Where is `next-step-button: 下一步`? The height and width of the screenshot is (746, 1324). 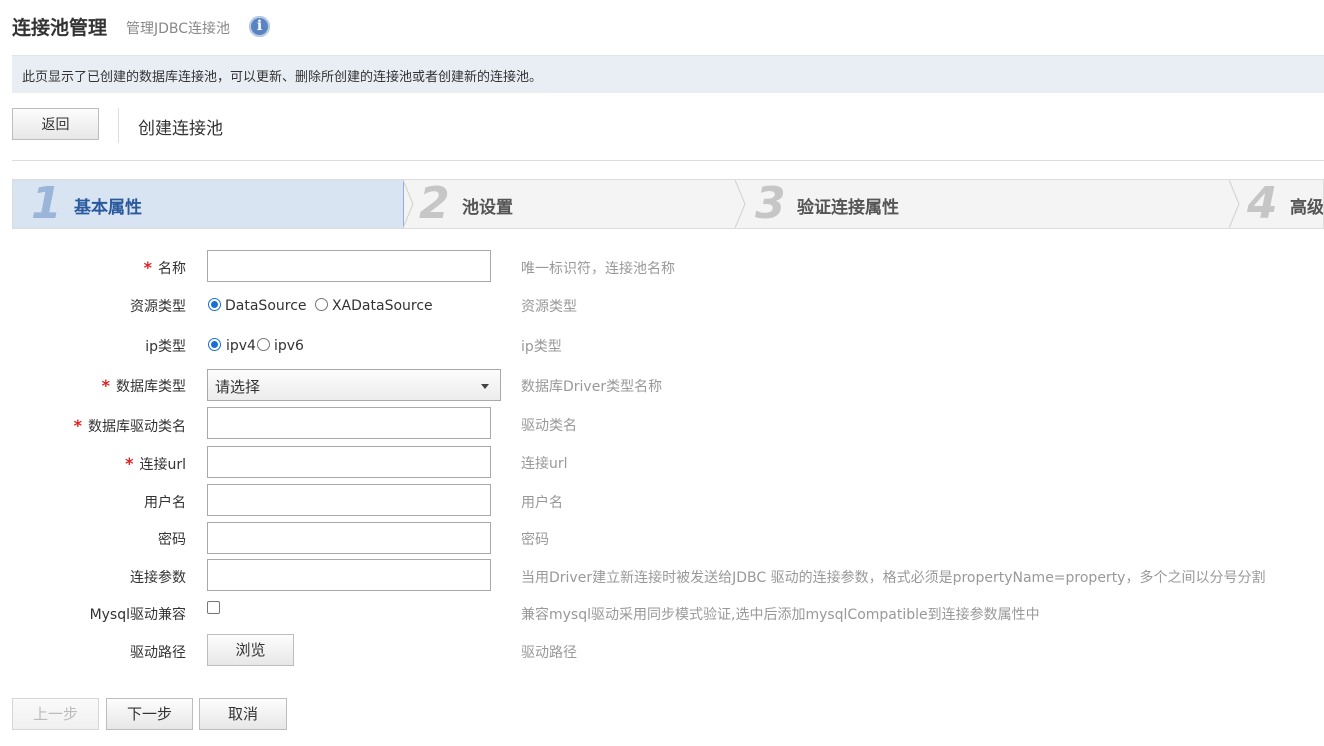 next-step-button: 下一步 is located at coordinates (149, 714).